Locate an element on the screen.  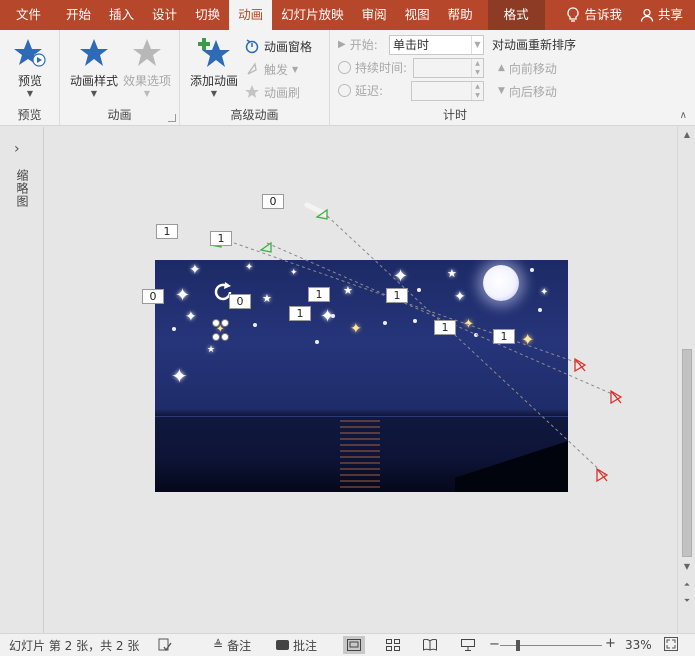
add-animation-button: 添加动画 ▼ is located at coordinates (214, 67).